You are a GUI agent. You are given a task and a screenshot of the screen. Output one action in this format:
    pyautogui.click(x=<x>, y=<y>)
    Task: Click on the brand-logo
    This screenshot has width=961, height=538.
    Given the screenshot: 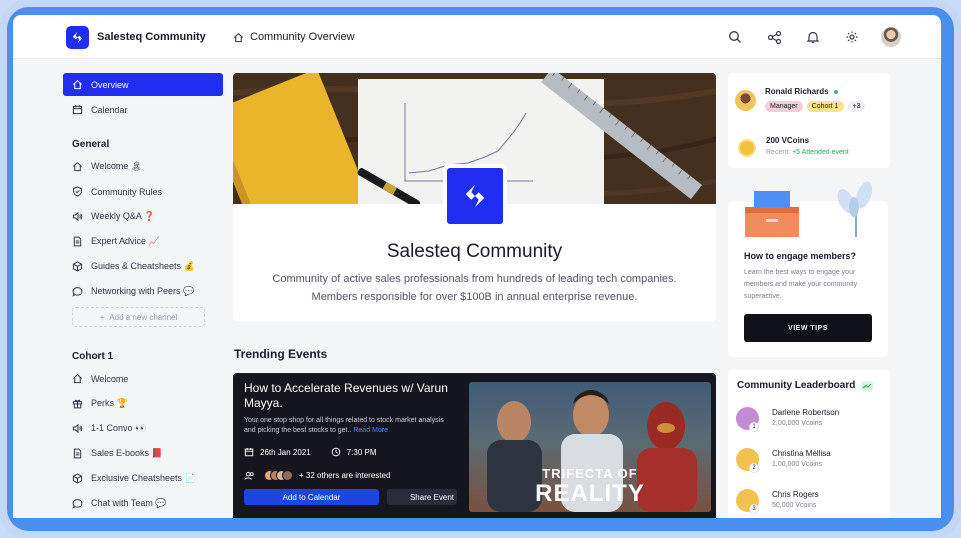 What is the action you would take?
    pyautogui.click(x=77, y=37)
    